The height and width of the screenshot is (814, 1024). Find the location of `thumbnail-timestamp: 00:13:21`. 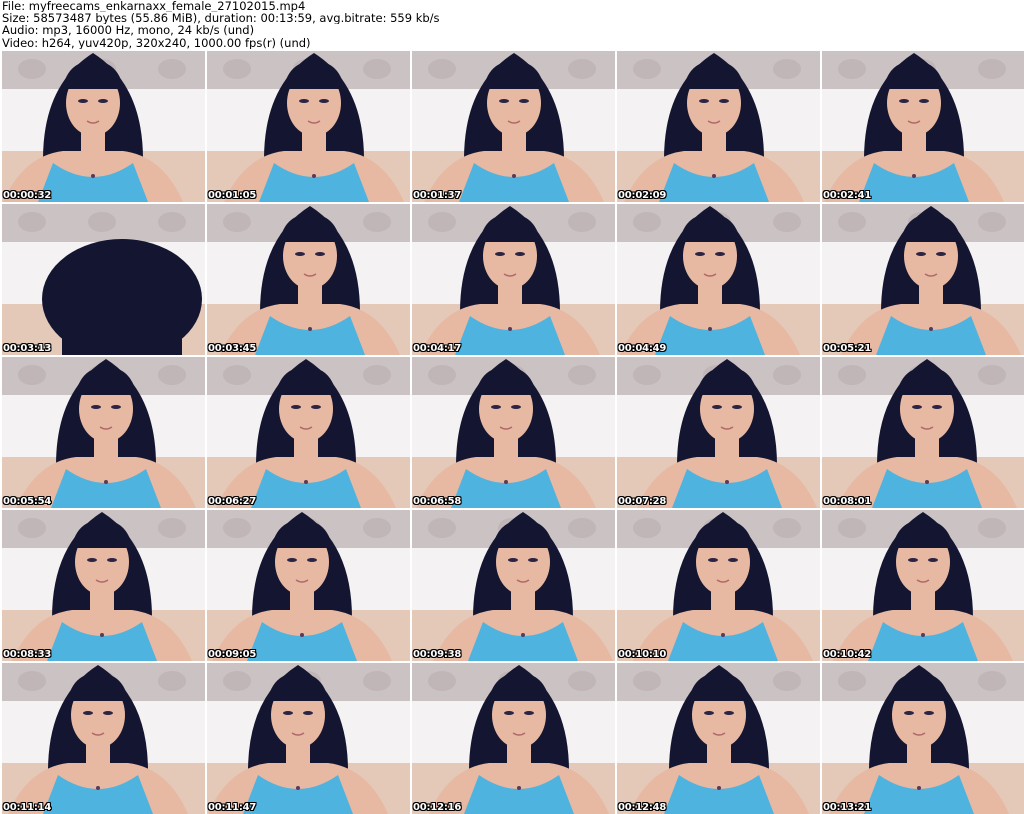

thumbnail-timestamp: 00:13:21 is located at coordinates (847, 807).